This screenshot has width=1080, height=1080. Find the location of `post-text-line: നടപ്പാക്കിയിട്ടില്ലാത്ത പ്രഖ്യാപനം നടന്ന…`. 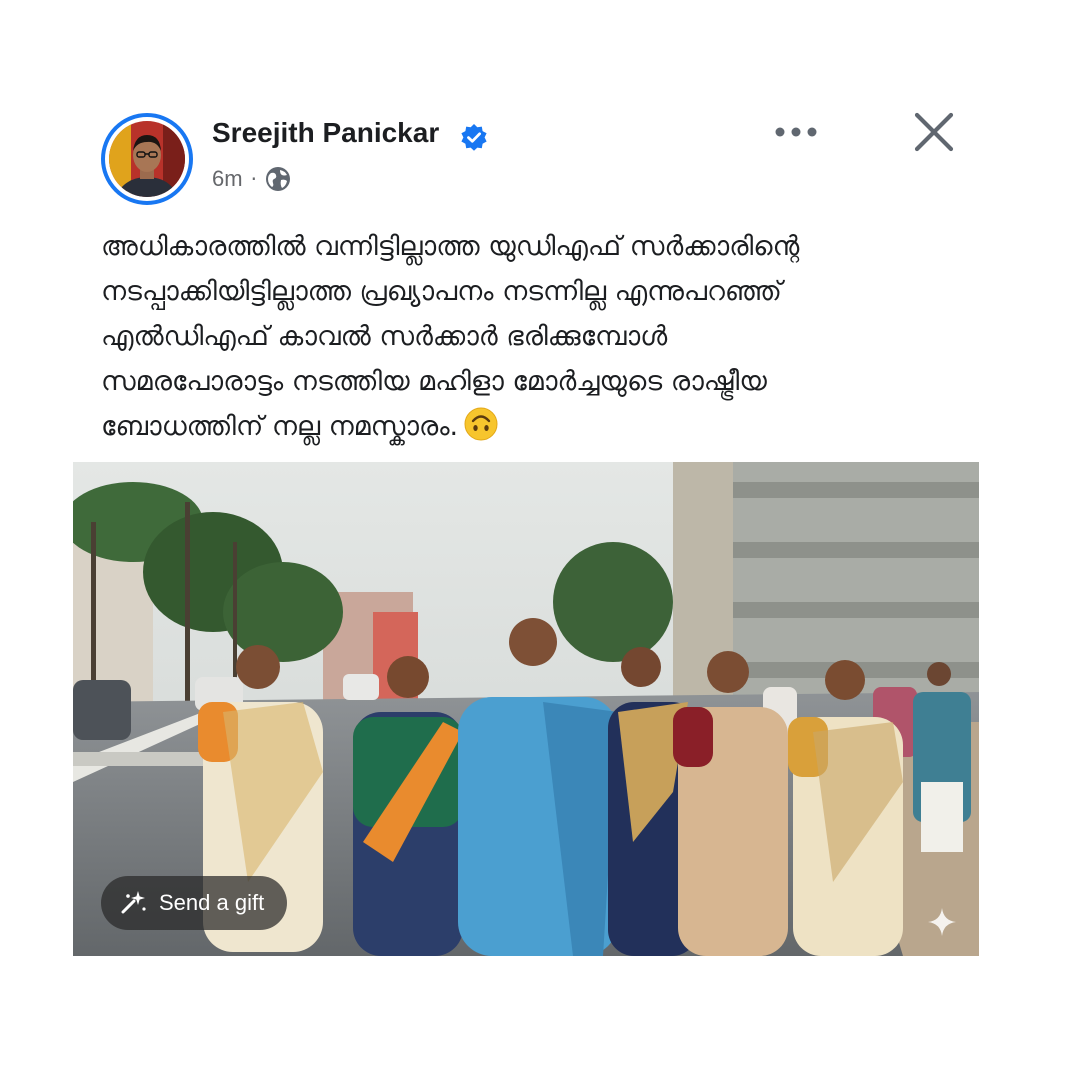

post-text-line: നടപ്പാക്കിയിട്ടില്ലാത്ത പ്രഖ്യാപനം നടന്ന… is located at coordinates (441, 291).